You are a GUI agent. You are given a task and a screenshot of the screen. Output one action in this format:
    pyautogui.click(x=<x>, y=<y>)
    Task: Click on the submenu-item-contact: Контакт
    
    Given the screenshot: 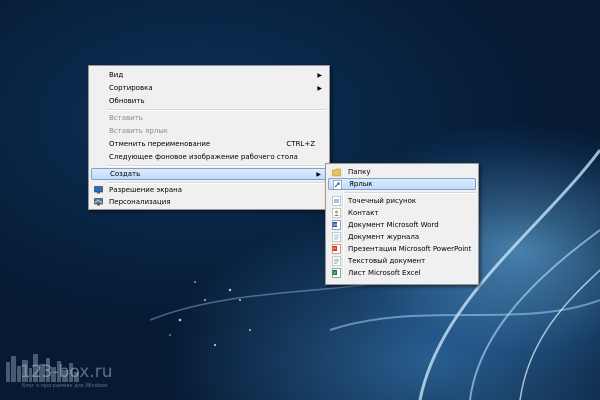 What is the action you would take?
    pyautogui.click(x=402, y=213)
    